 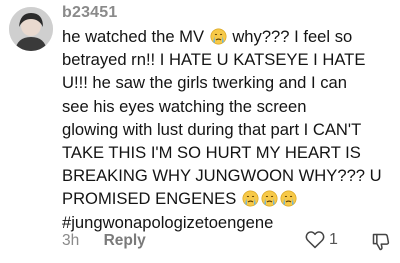 What do you see at coordinates (292, 36) in the screenshot?
I see `comment-text-segment: why??? I feel so` at bounding box center [292, 36].